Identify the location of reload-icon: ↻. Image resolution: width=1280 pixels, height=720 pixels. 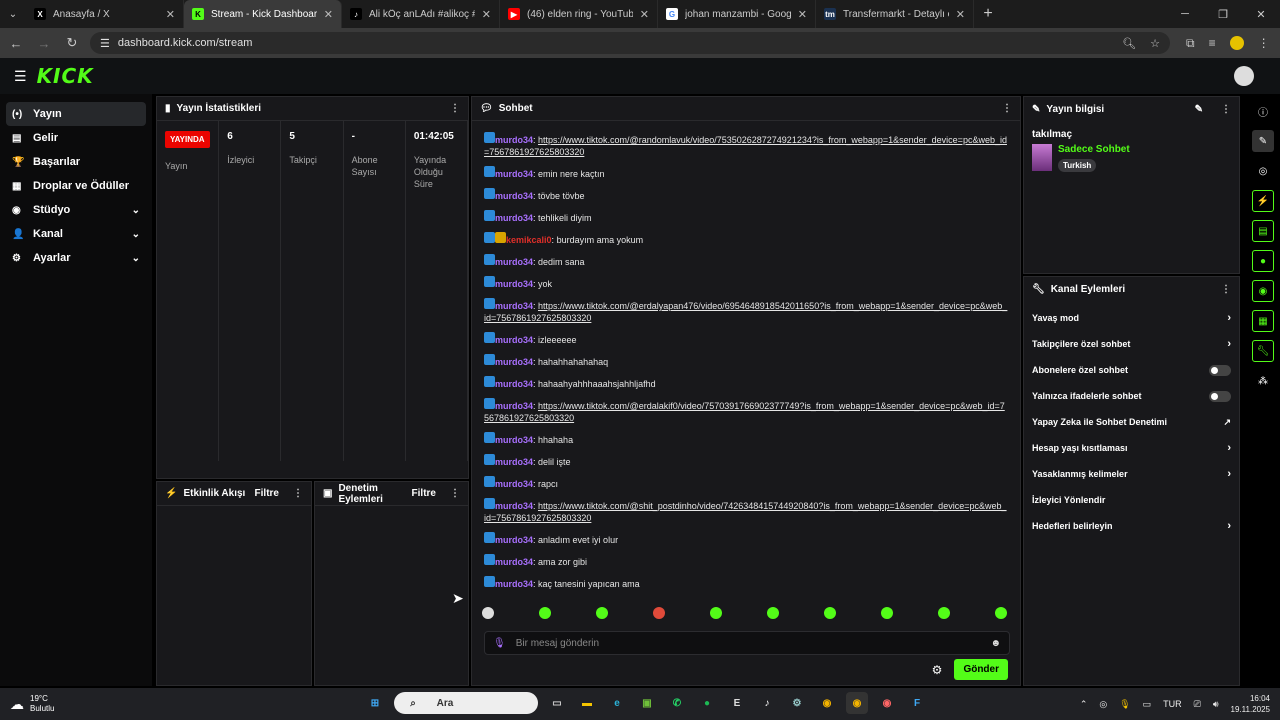
(72, 43).